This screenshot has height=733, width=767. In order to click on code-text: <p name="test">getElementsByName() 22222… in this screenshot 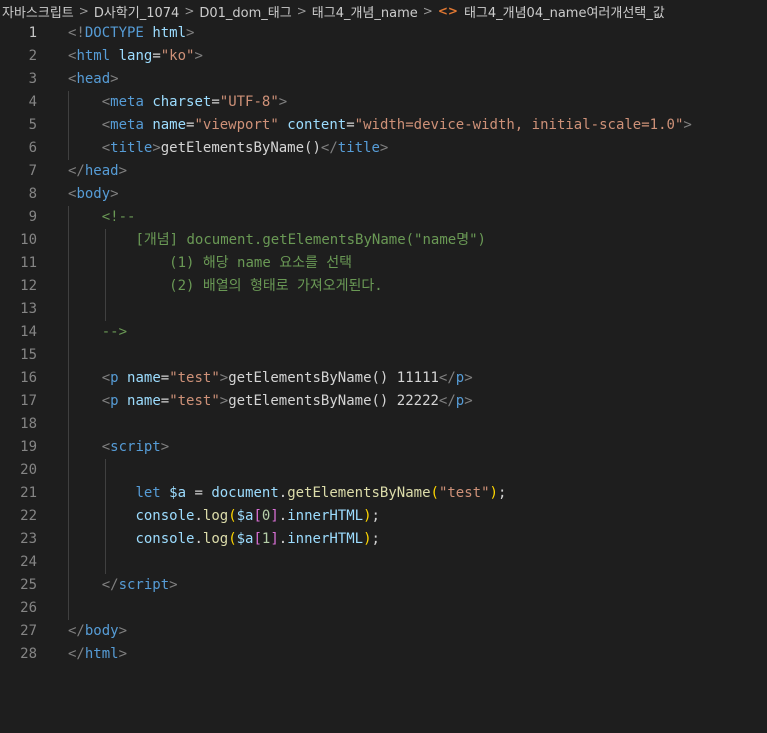, I will do `click(270, 401)`.